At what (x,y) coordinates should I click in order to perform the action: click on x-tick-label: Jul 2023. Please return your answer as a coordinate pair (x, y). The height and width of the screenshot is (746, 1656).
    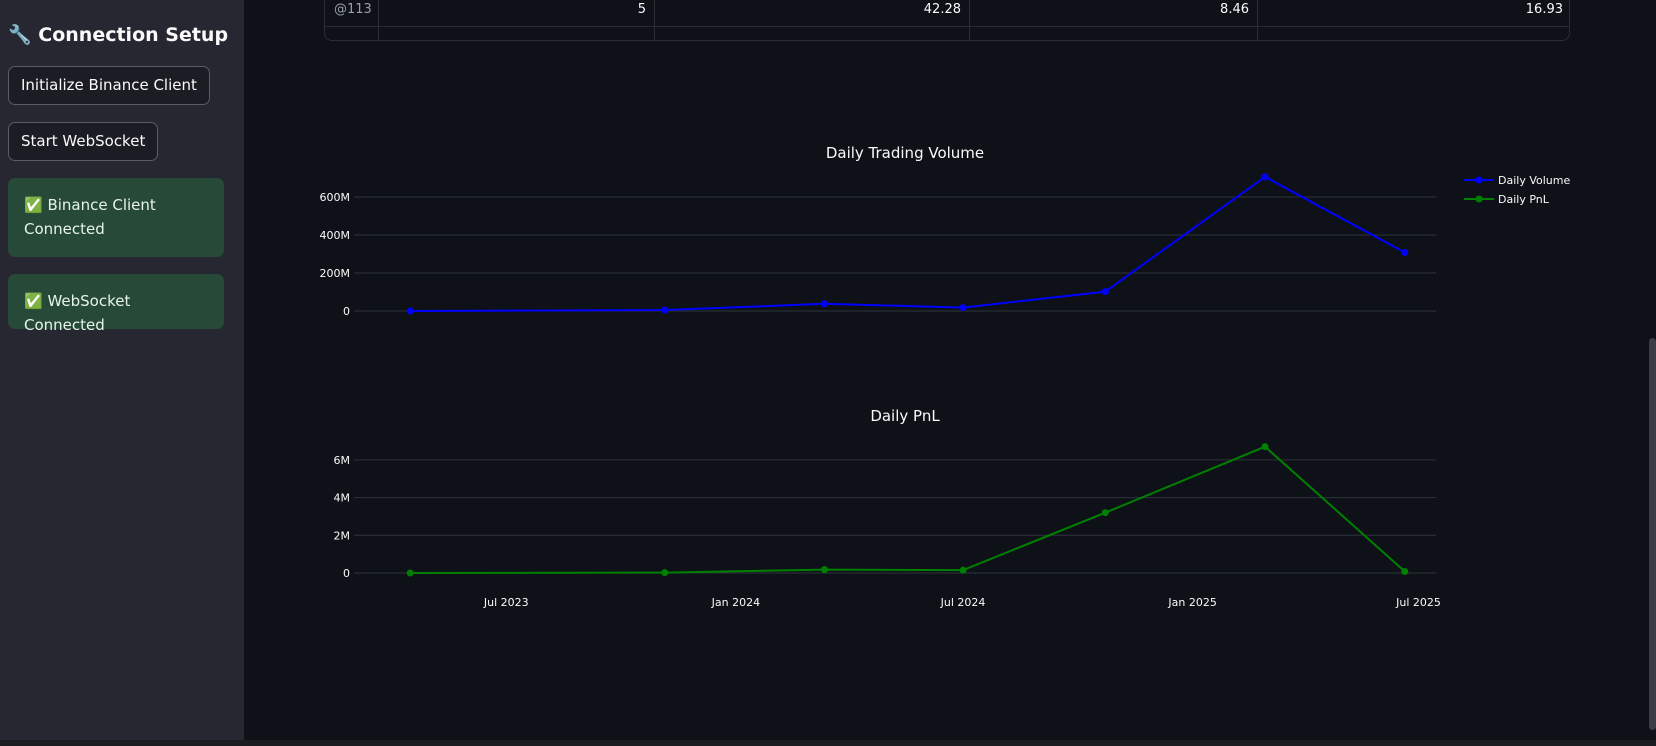
    Looking at the image, I should click on (506, 602).